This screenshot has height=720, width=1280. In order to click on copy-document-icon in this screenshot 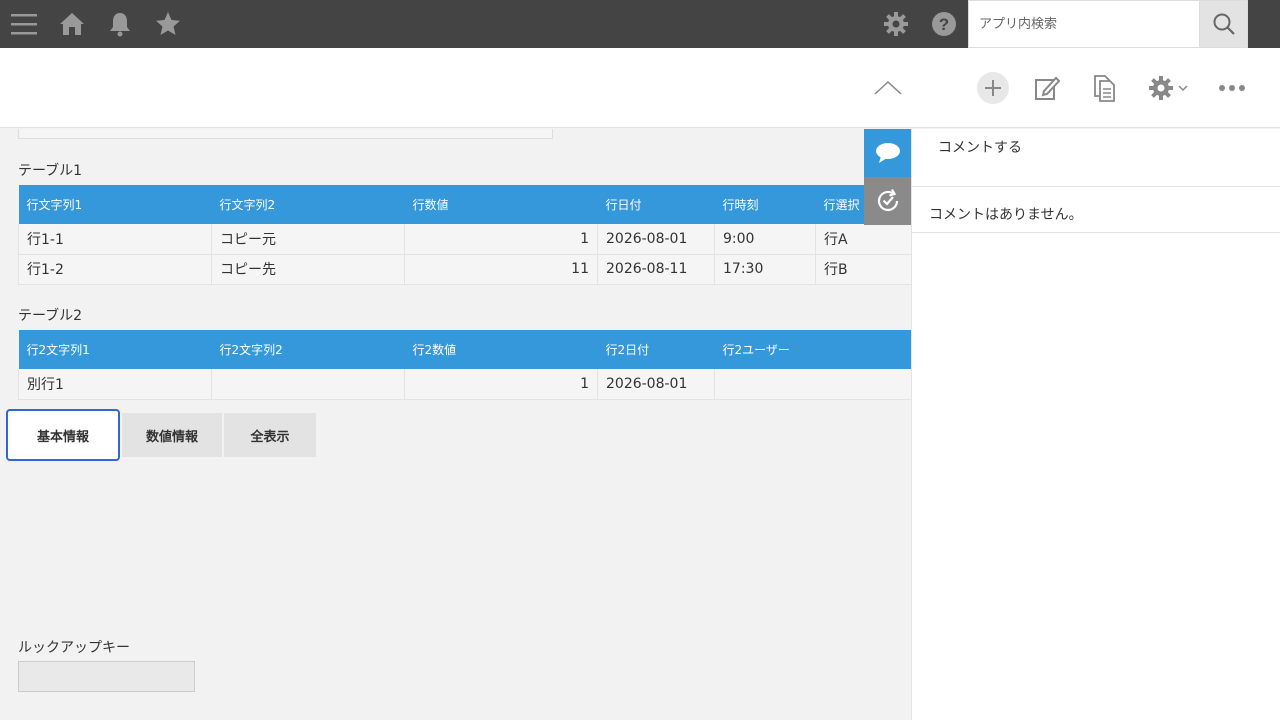, I will do `click(1104, 88)`.